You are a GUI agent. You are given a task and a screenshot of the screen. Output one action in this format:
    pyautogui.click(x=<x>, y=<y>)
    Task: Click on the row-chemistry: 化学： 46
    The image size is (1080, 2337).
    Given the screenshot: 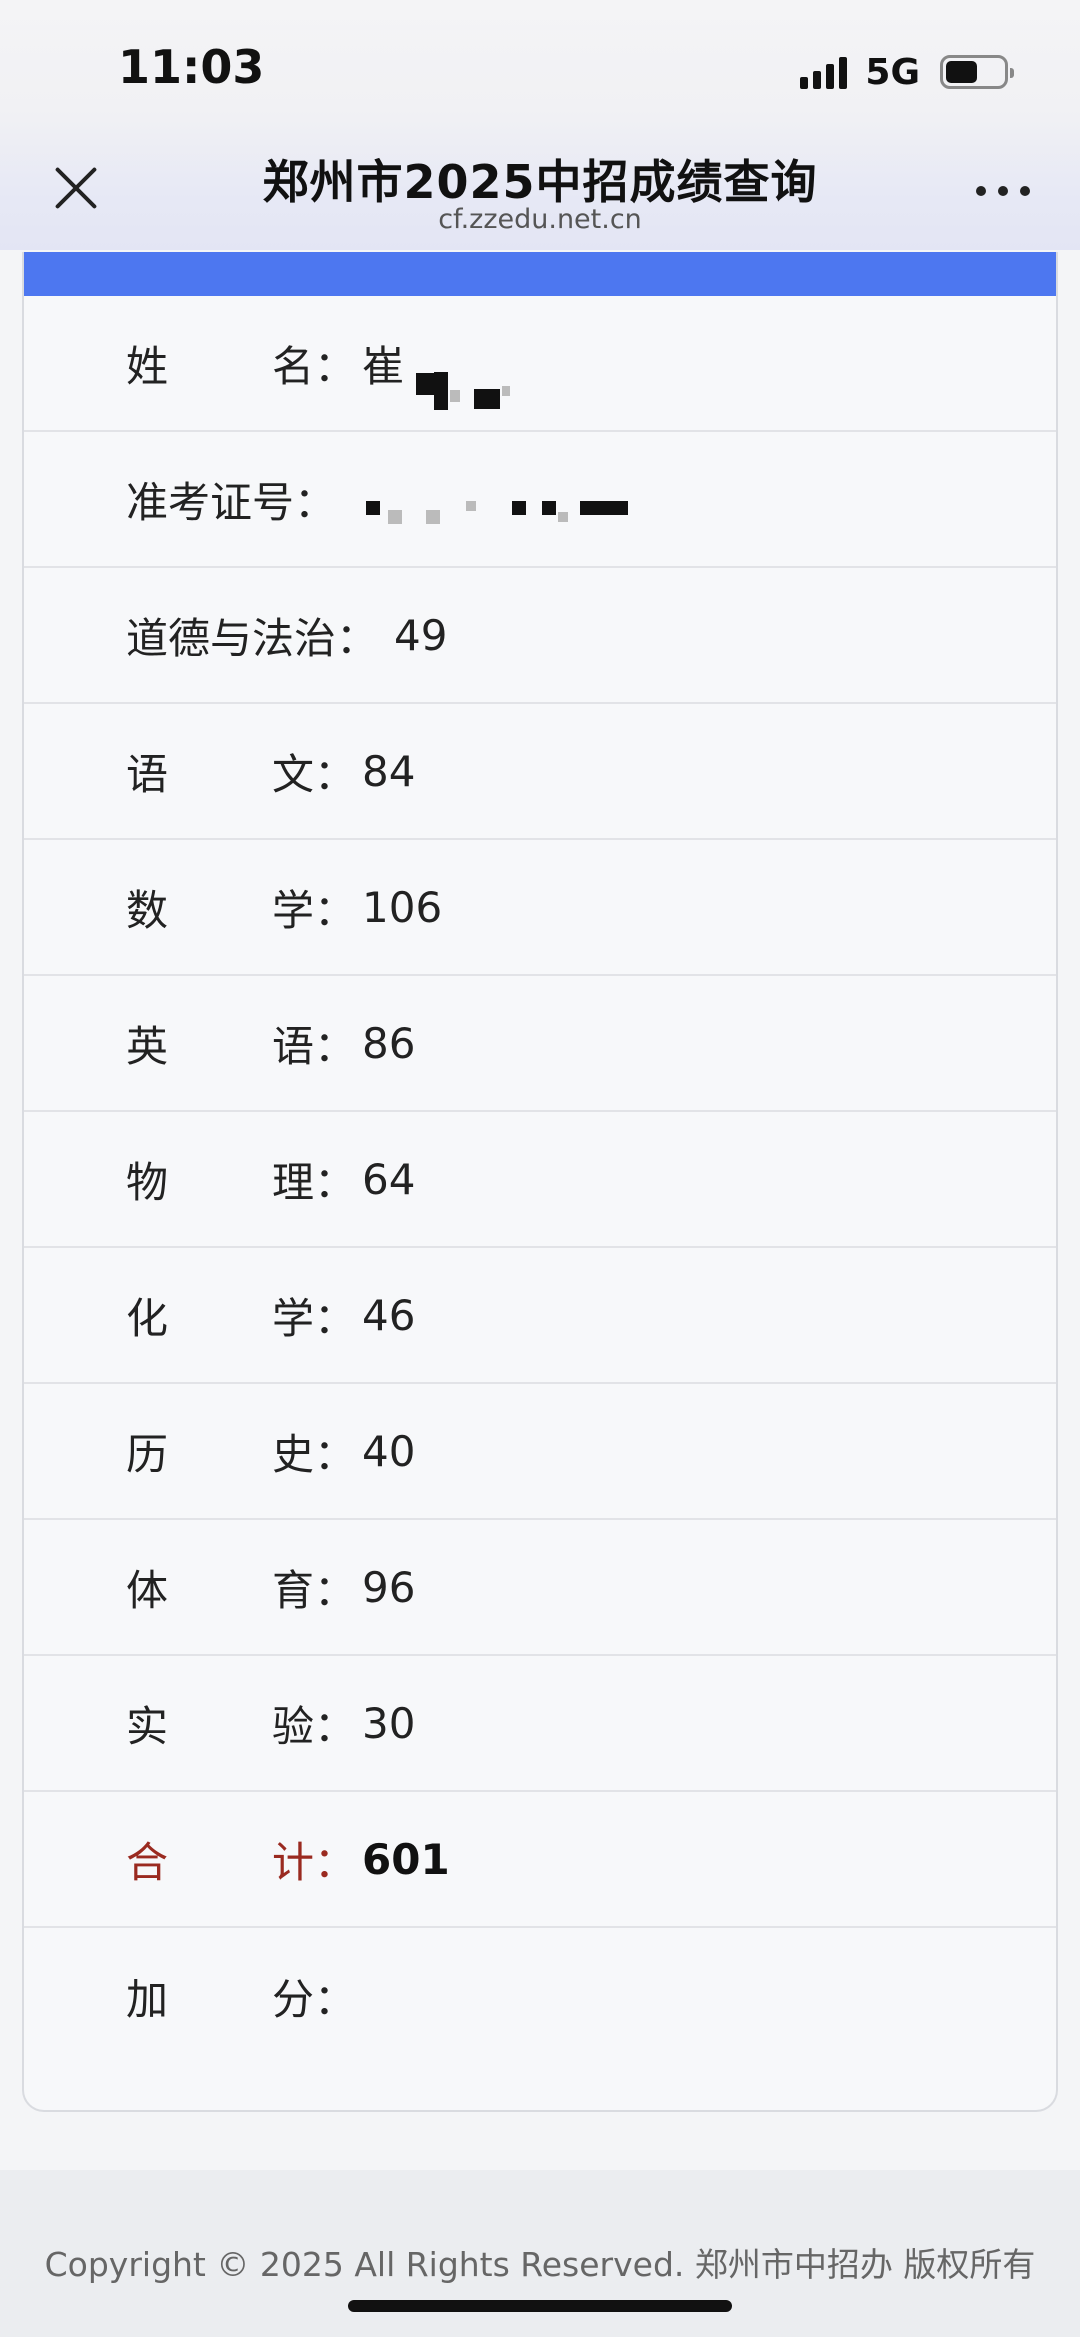 What is the action you would take?
    pyautogui.click(x=540, y=1316)
    